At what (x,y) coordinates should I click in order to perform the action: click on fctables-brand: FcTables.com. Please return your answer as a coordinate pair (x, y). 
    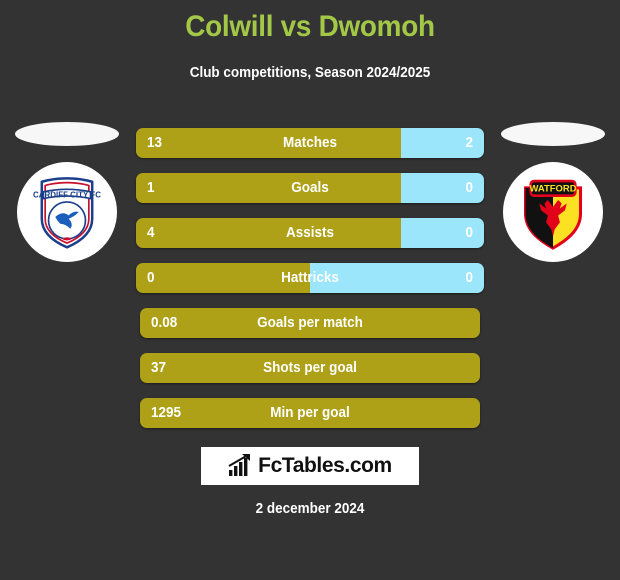
    Looking at the image, I should click on (310, 466).